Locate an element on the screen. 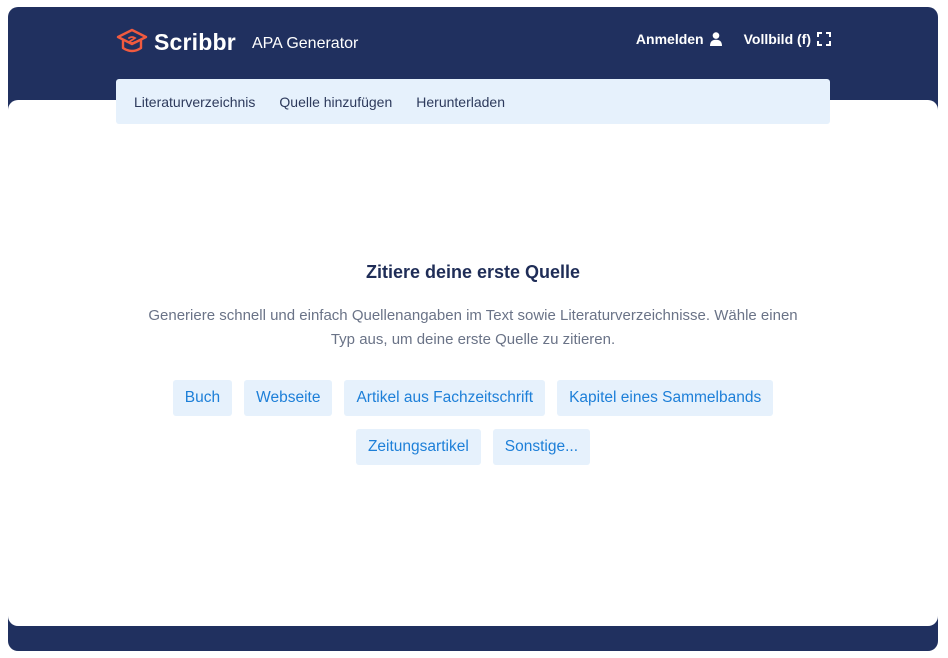  login-button: Anmelden is located at coordinates (679, 39).